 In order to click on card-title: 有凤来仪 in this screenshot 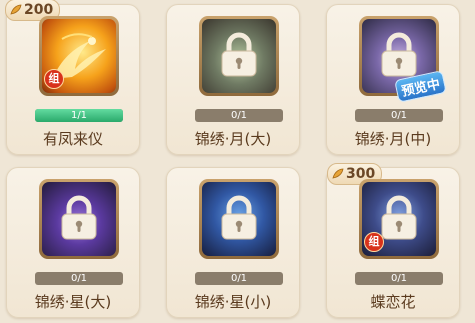, I will do `click(72, 139)`.